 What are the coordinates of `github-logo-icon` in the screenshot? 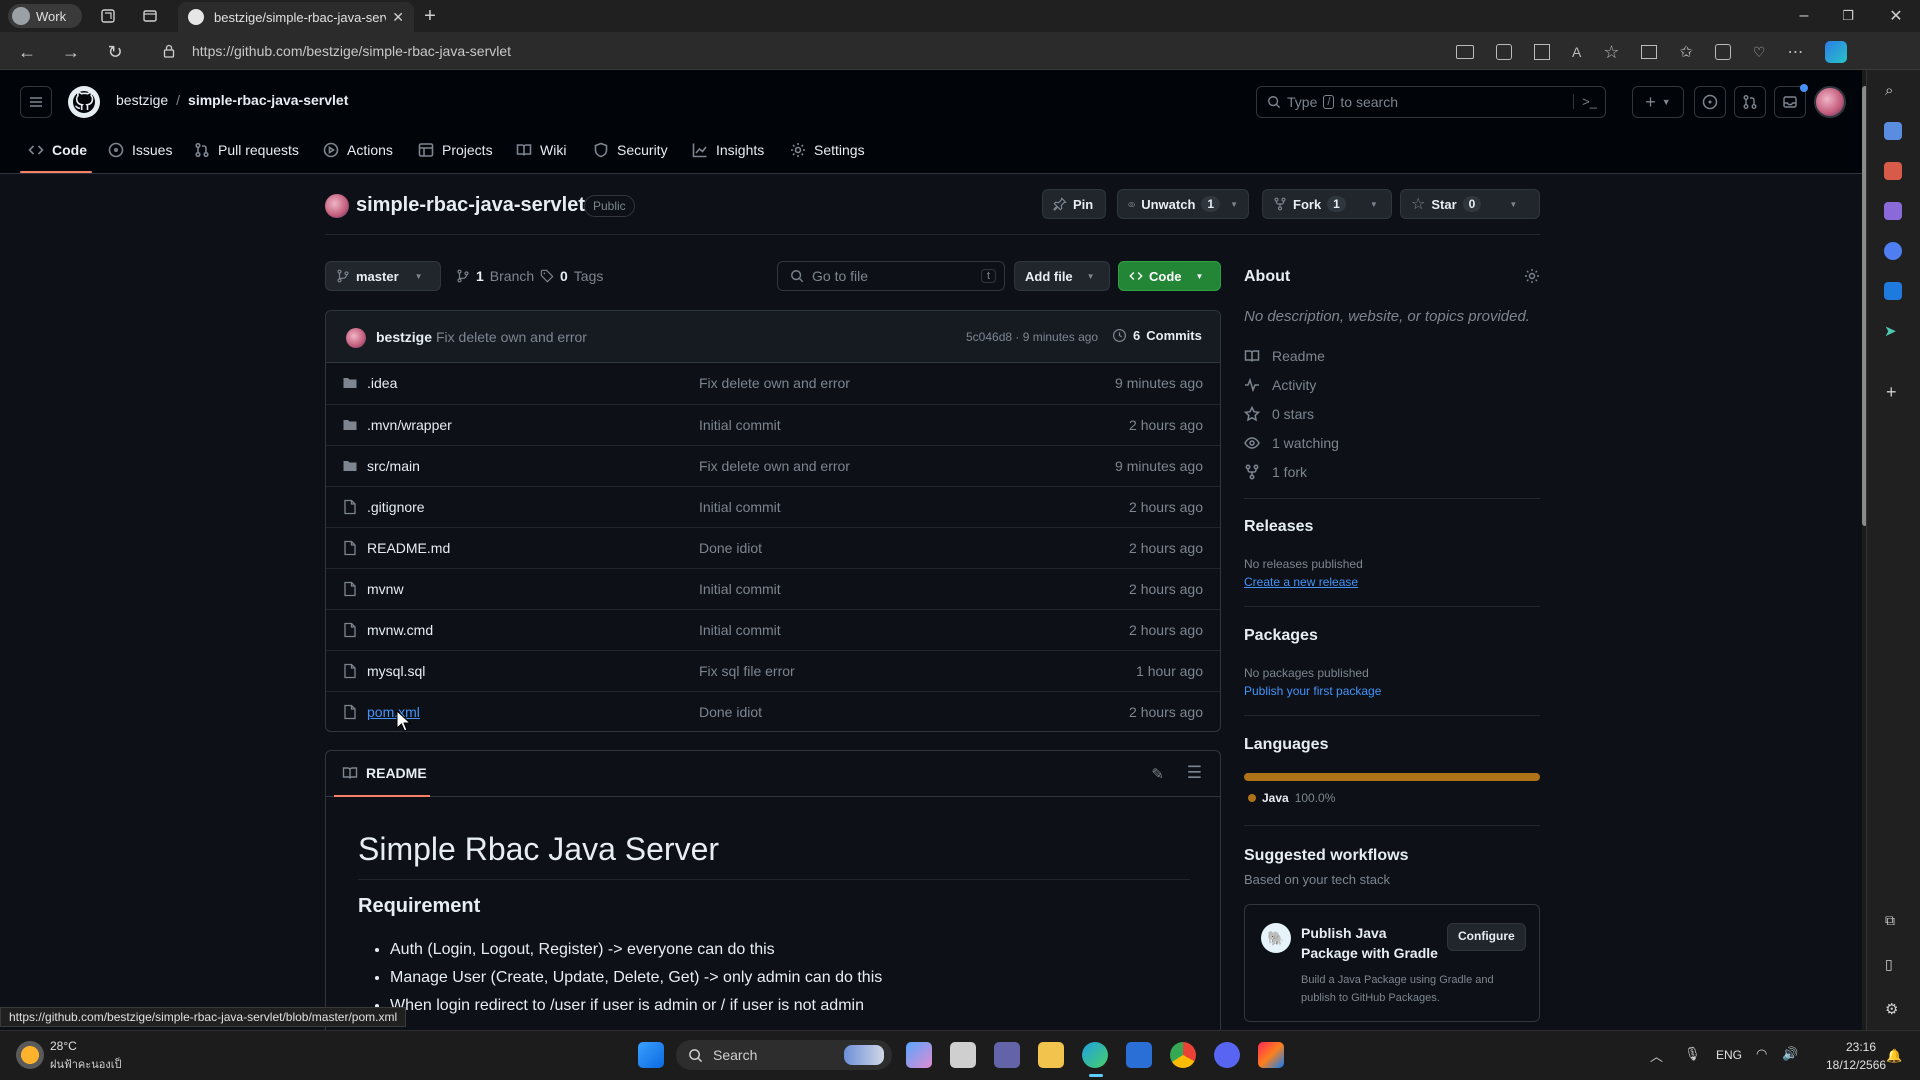 It's located at (84, 102).